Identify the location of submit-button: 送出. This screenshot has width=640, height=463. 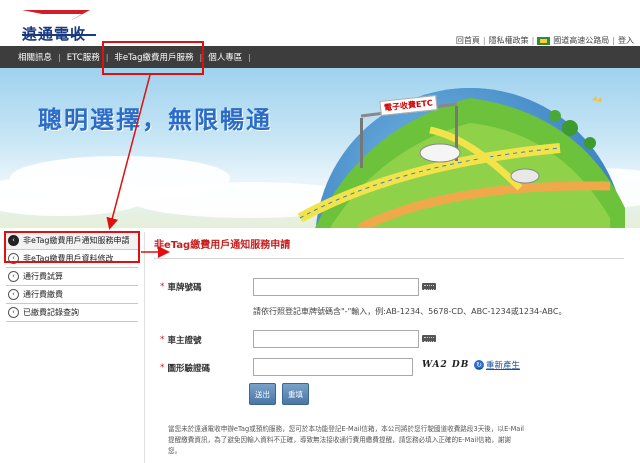
(262, 394).